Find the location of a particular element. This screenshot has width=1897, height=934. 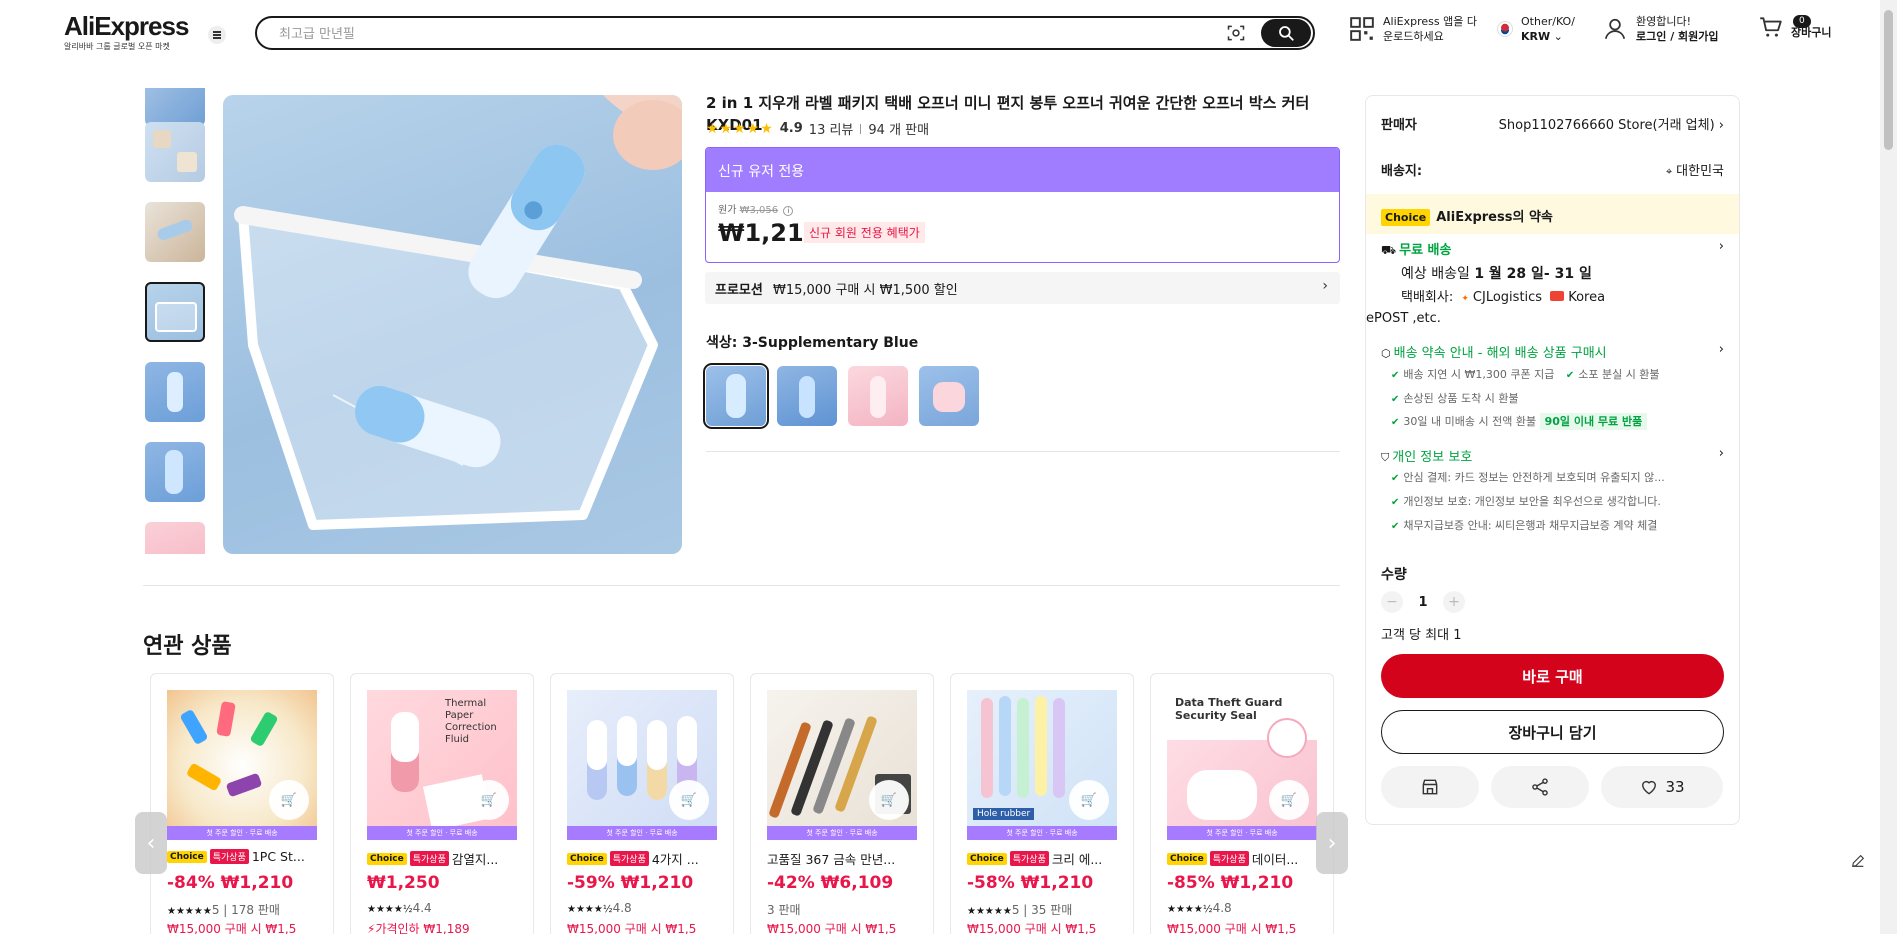

account-menu: 환영합니다! 로그인 / 회원가입 is located at coordinates (1660, 29).